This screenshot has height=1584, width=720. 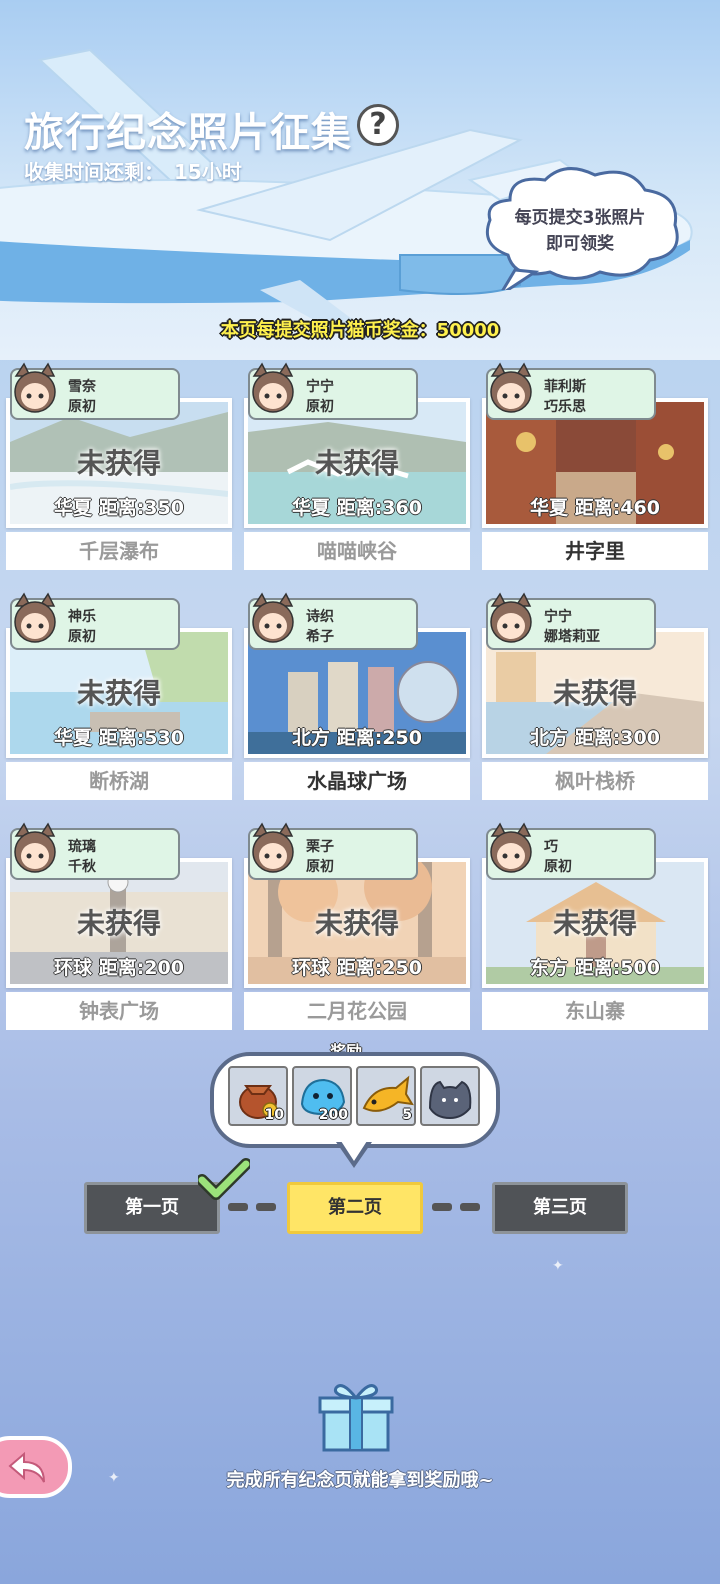 I want to click on photo-card: 未获得 华夏 距离:350 千层瀑布 雪奈原初, so click(x=119, y=466).